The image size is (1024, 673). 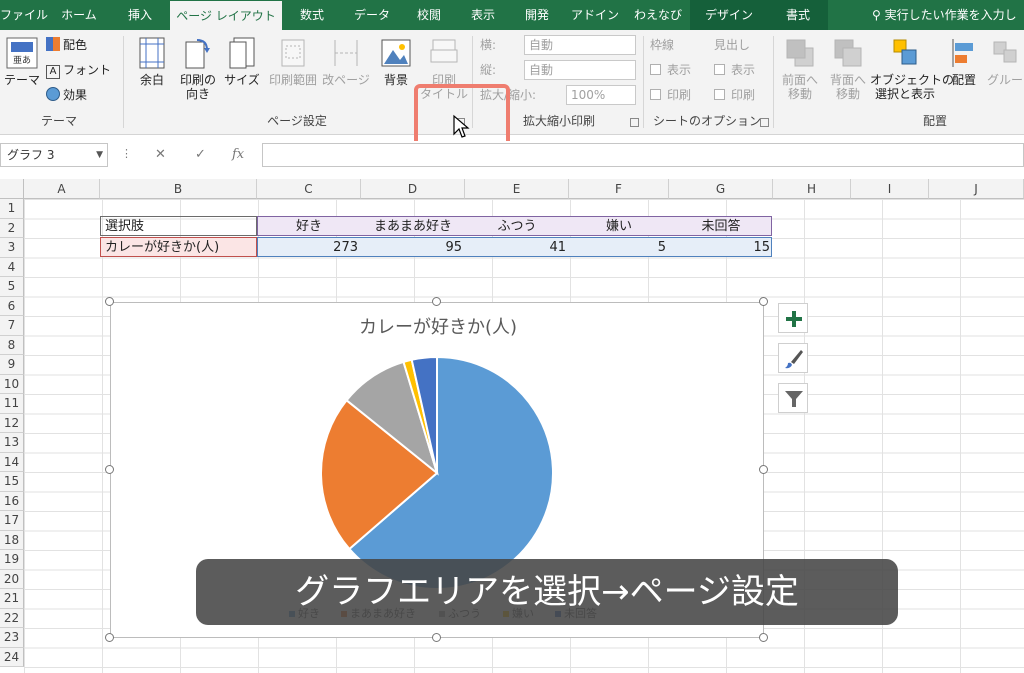 I want to click on column-header: C, so click(x=309, y=189).